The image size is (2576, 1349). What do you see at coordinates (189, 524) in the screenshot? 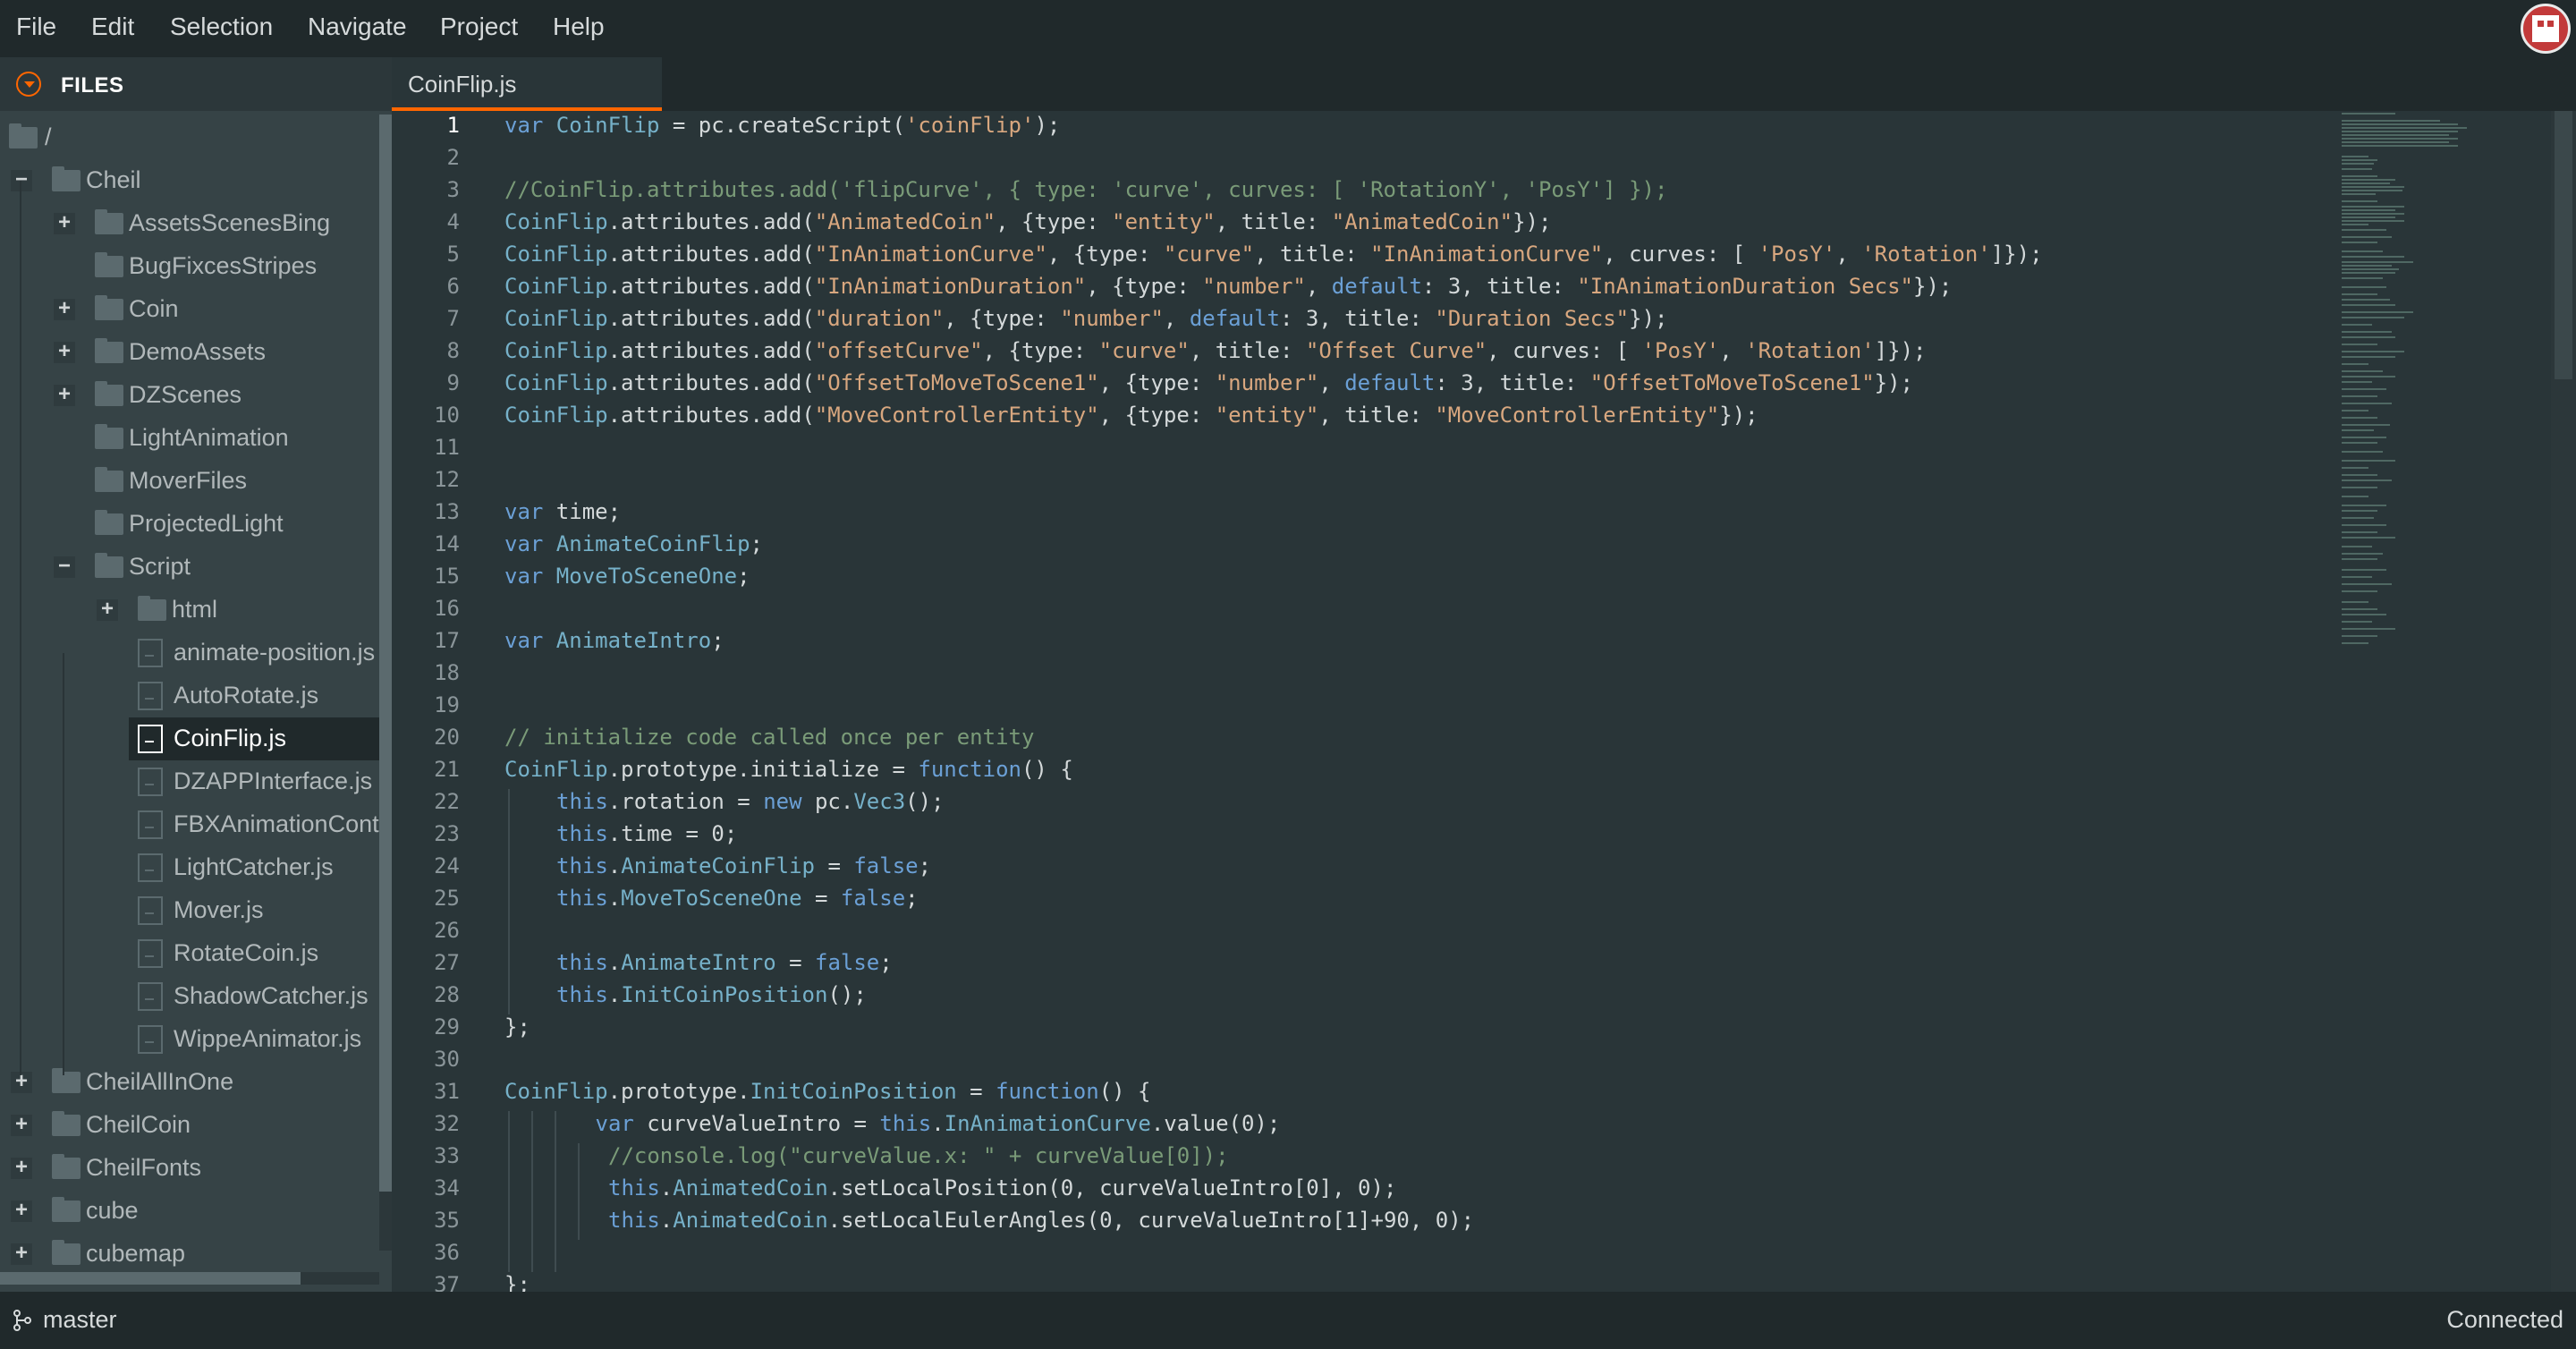
I see `tree-folder: ProjectedLight` at bounding box center [189, 524].